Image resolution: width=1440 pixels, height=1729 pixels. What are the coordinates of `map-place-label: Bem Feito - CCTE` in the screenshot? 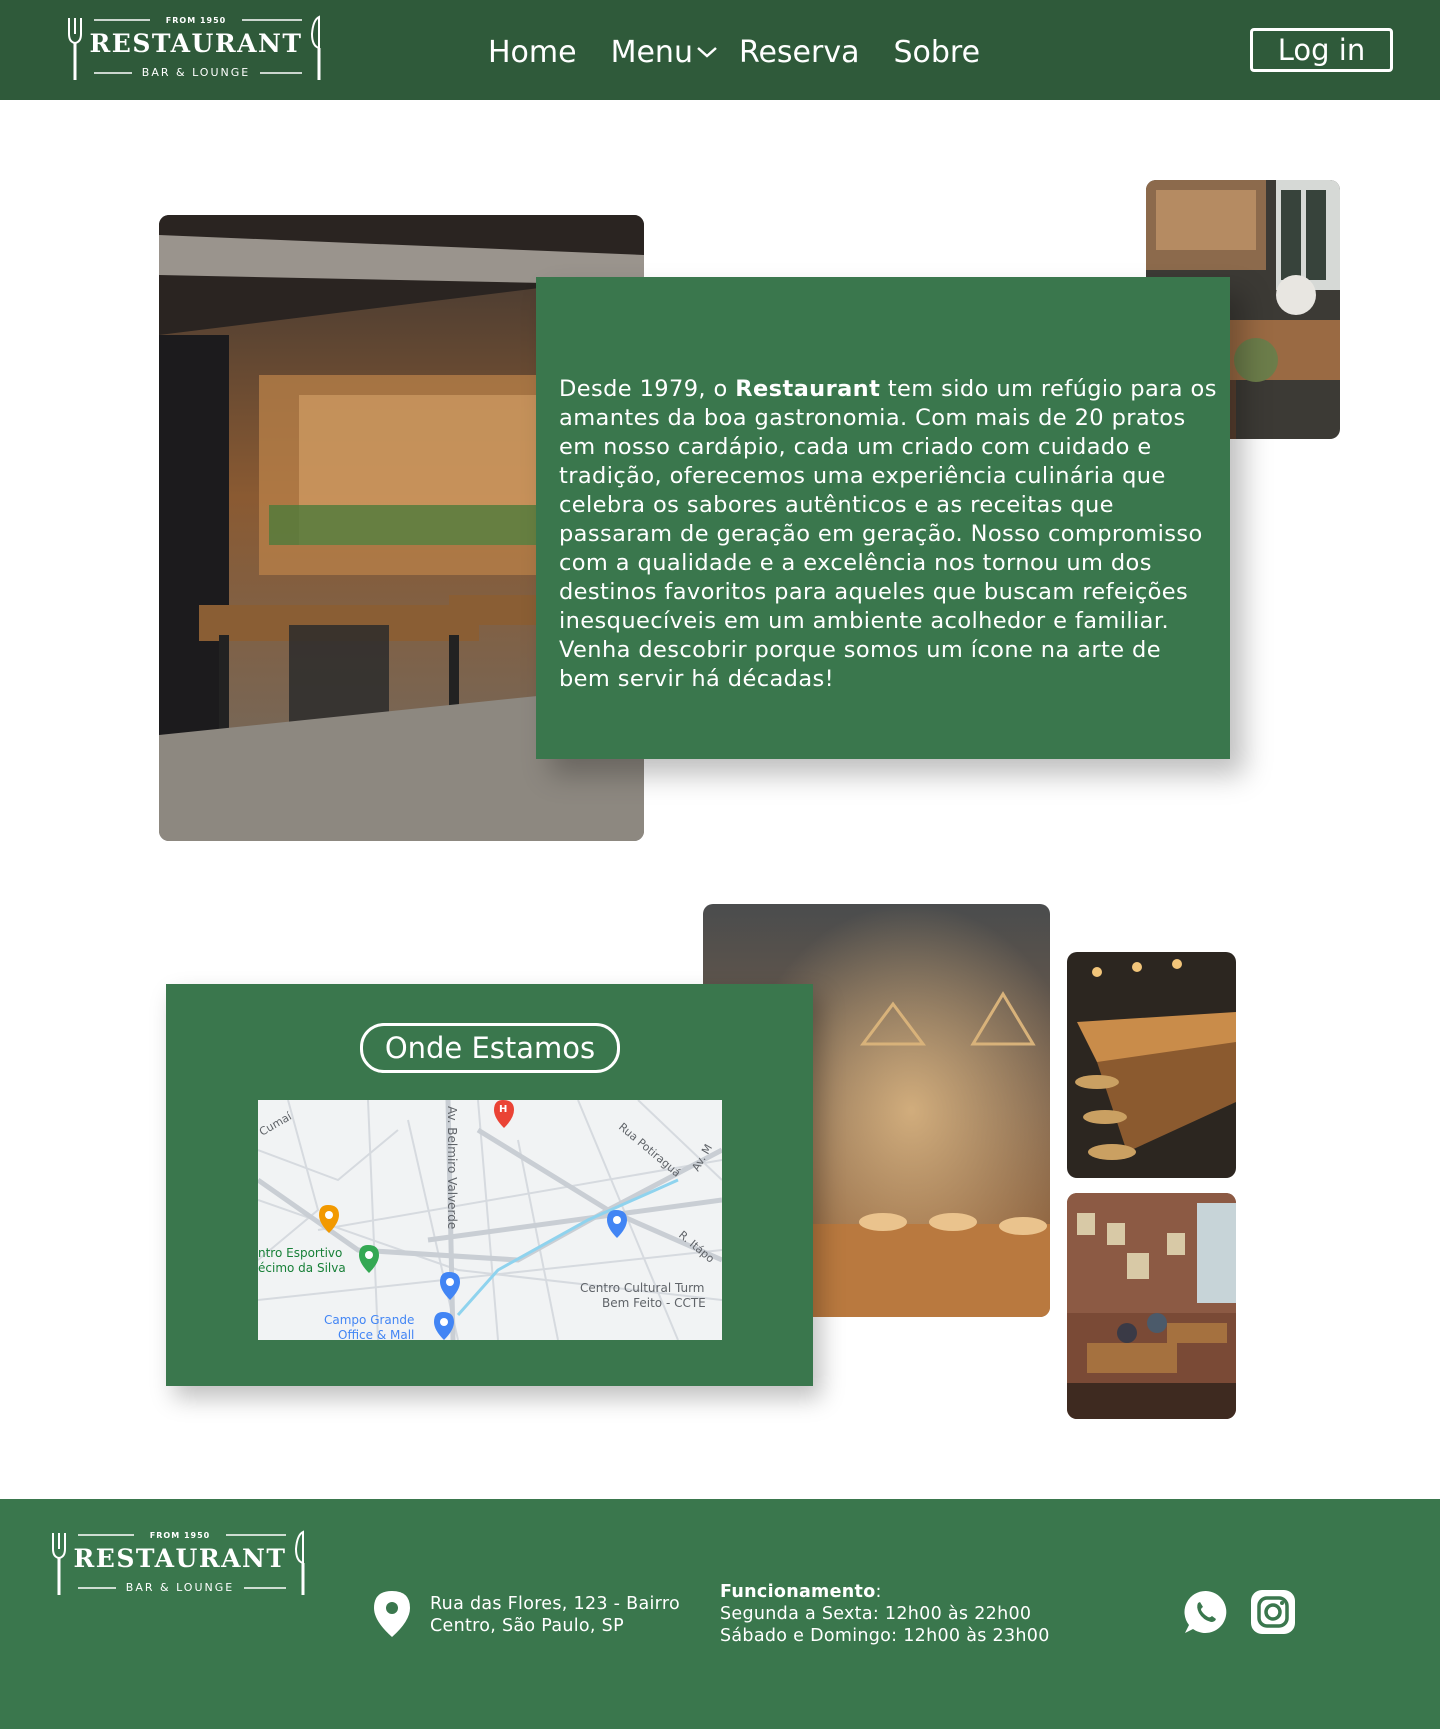 It's located at (654, 1303).